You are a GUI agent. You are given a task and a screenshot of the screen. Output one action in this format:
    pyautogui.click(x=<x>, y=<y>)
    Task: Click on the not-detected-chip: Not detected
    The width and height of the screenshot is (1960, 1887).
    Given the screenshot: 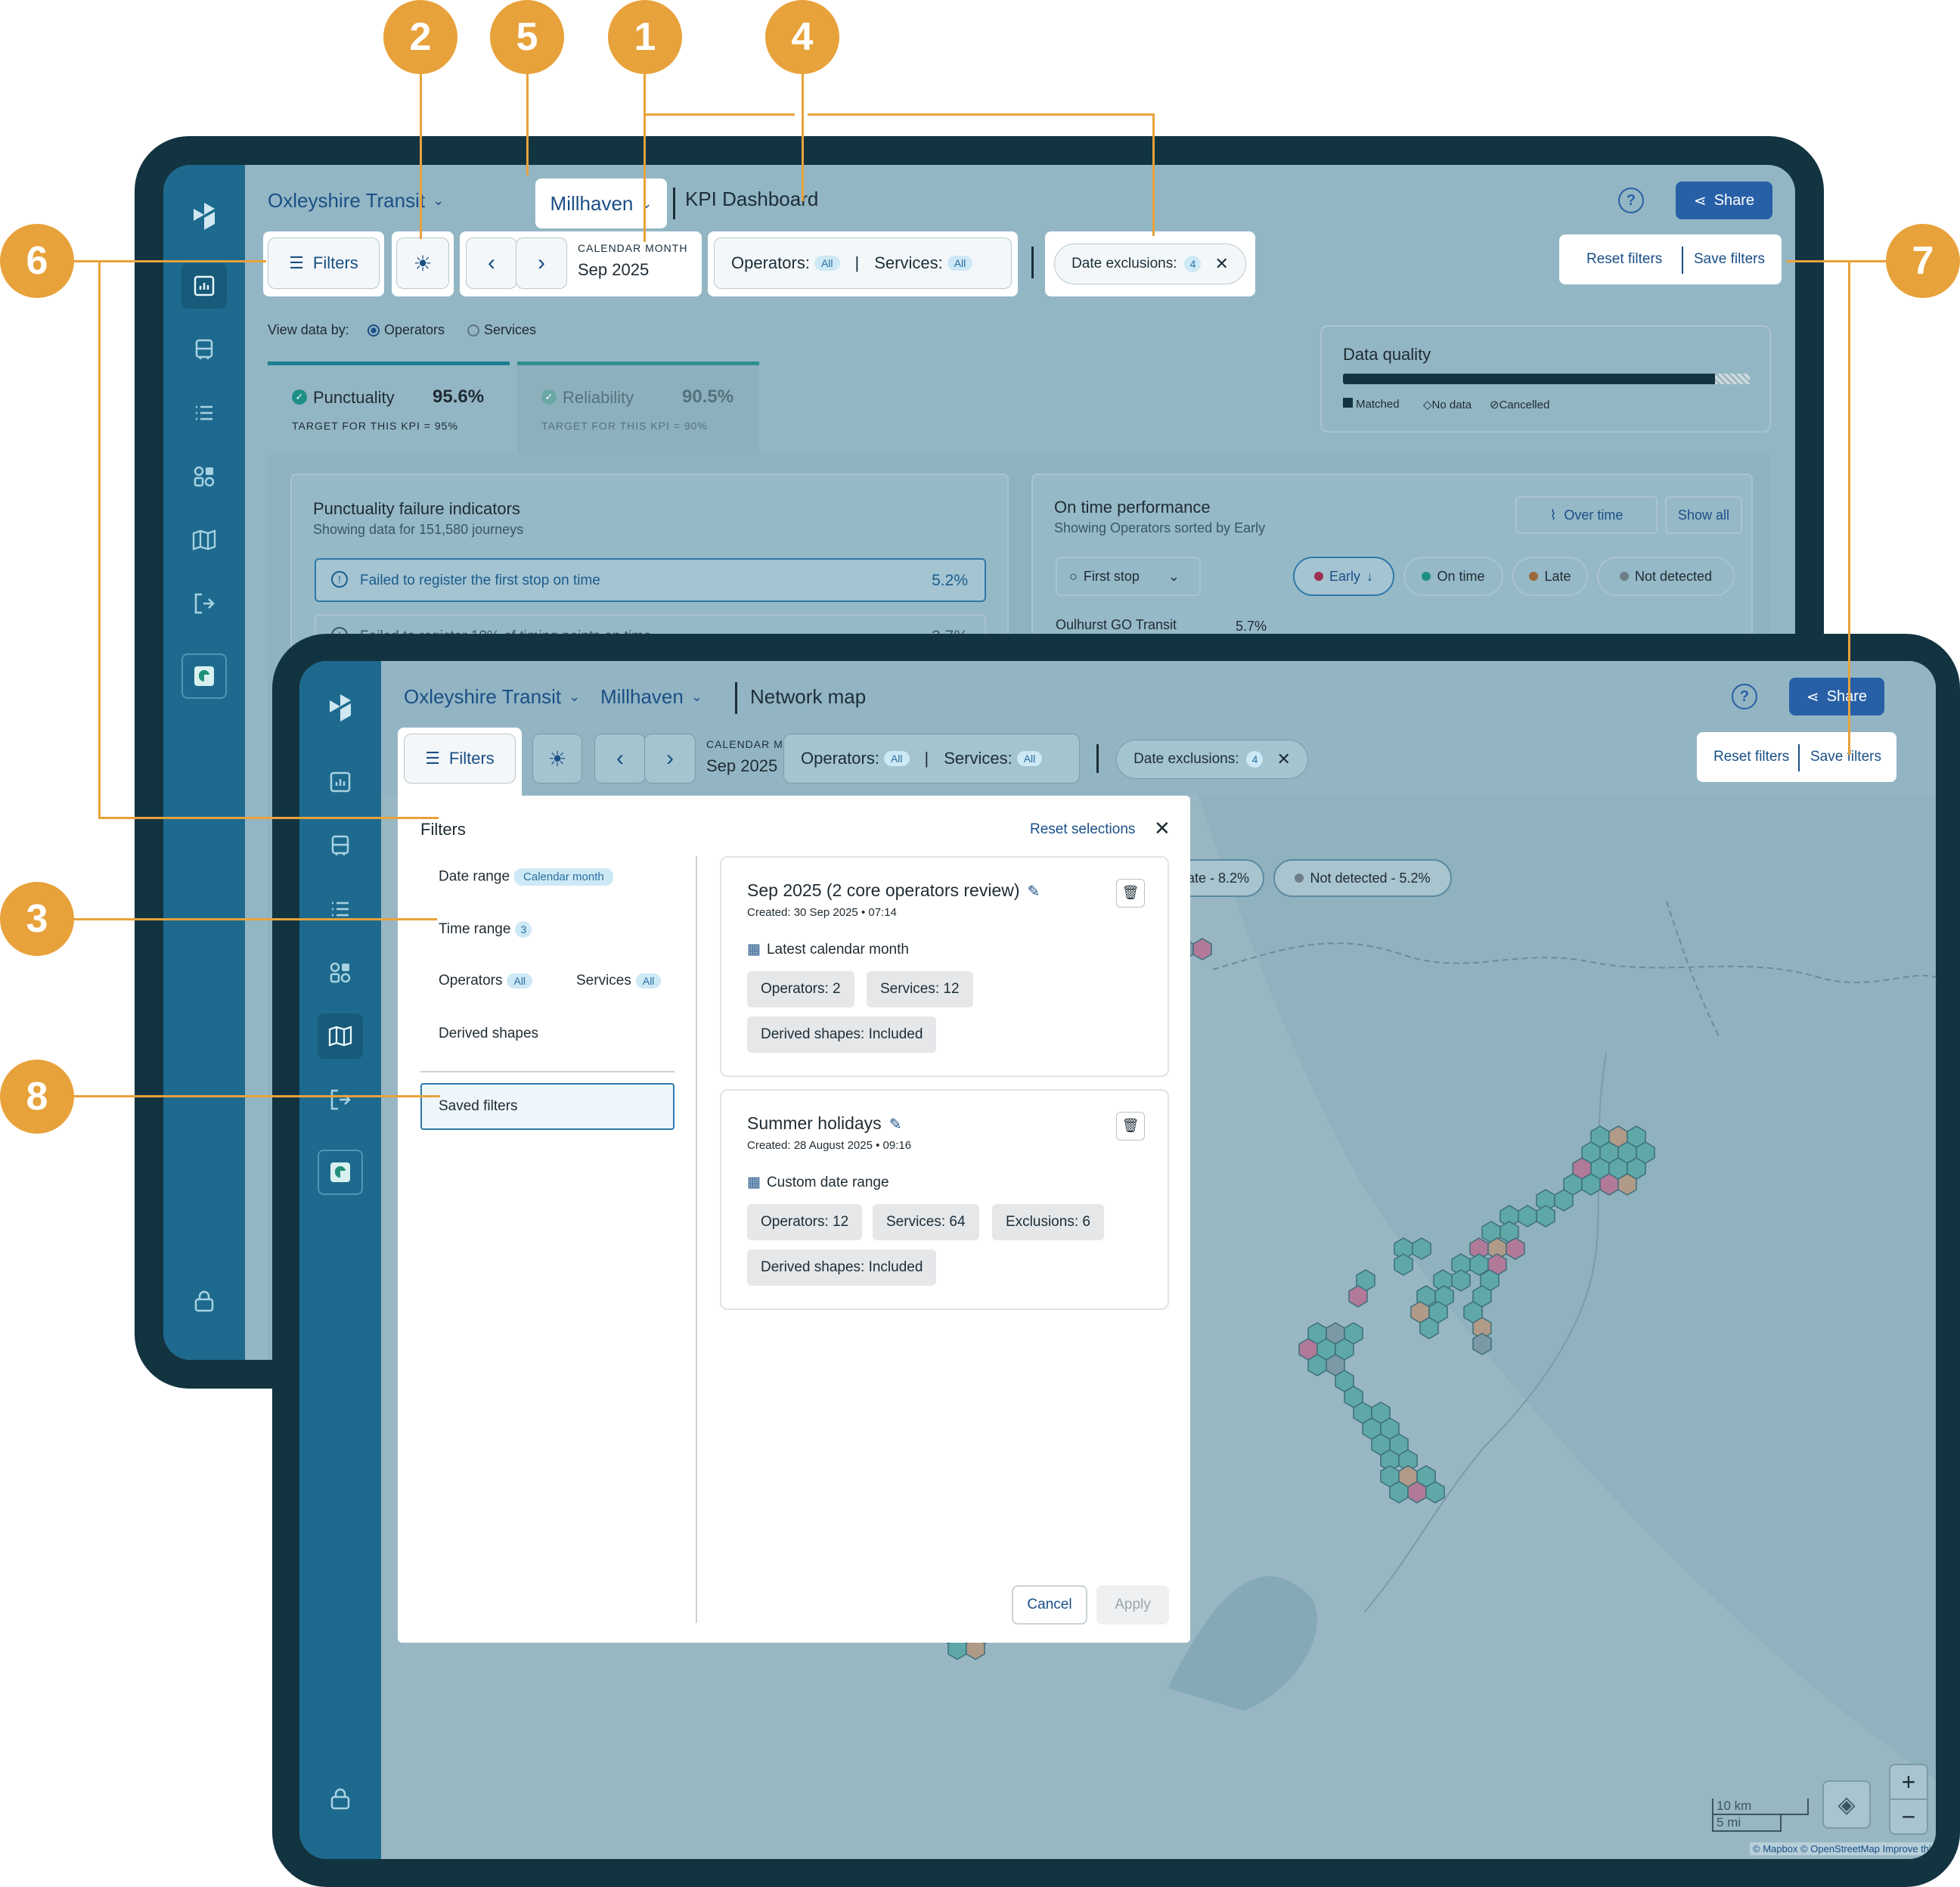 What is the action you would take?
    pyautogui.click(x=1666, y=576)
    